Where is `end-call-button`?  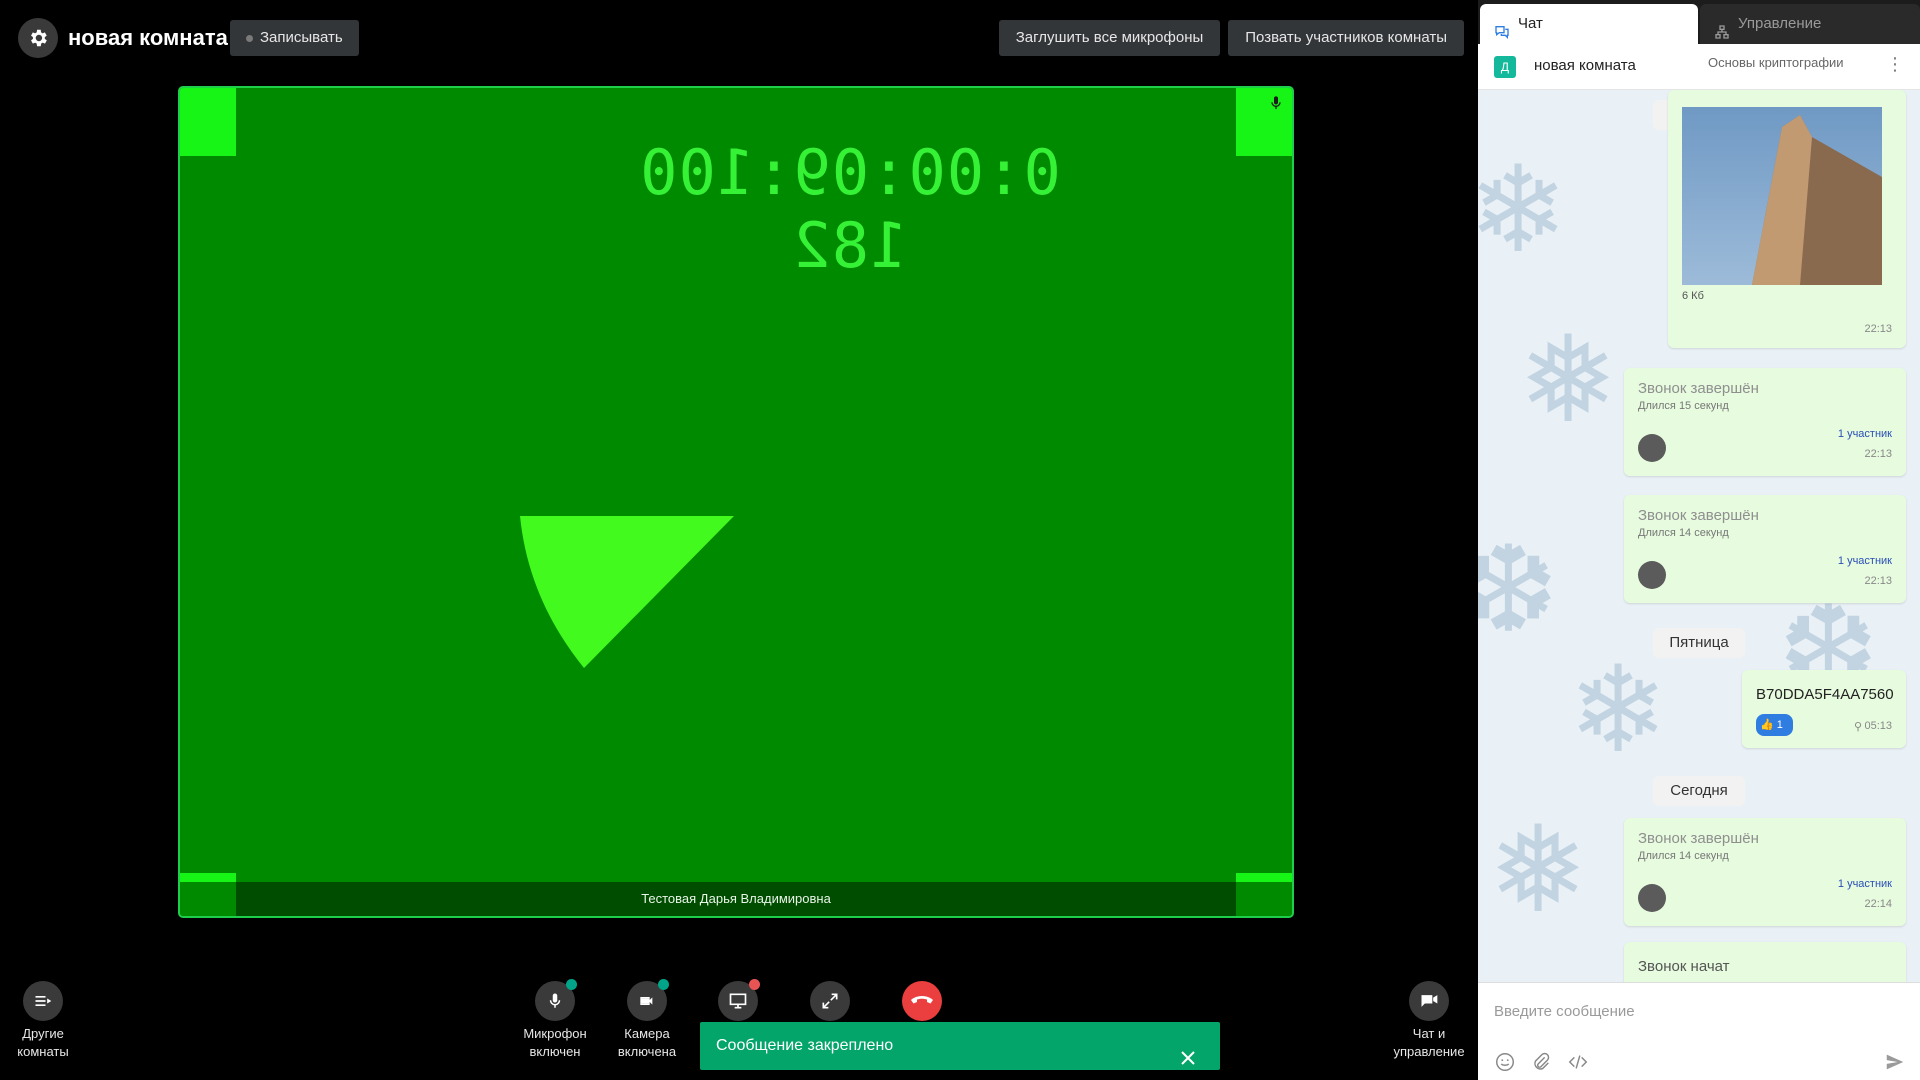
end-call-button is located at coordinates (922, 1003).